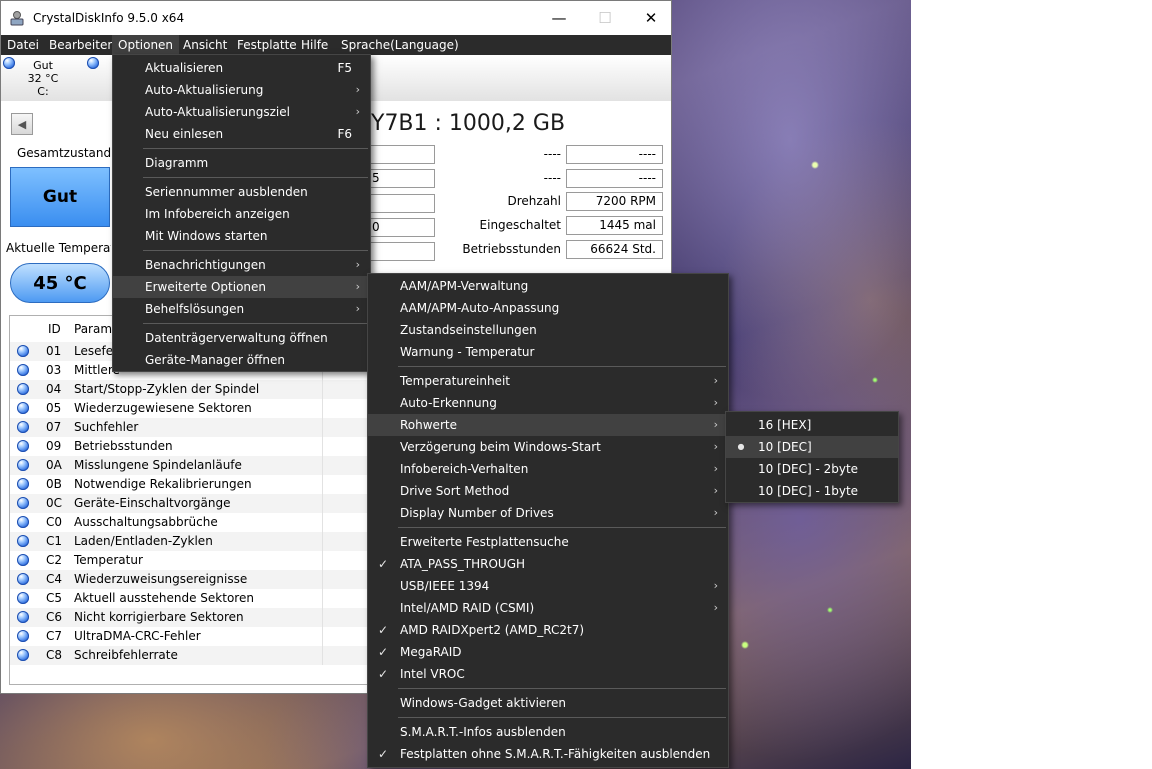 Image resolution: width=1152 pixels, height=769 pixels. I want to click on erweitert-menu-item: AAM/APM-Verwaltung, so click(548, 286).